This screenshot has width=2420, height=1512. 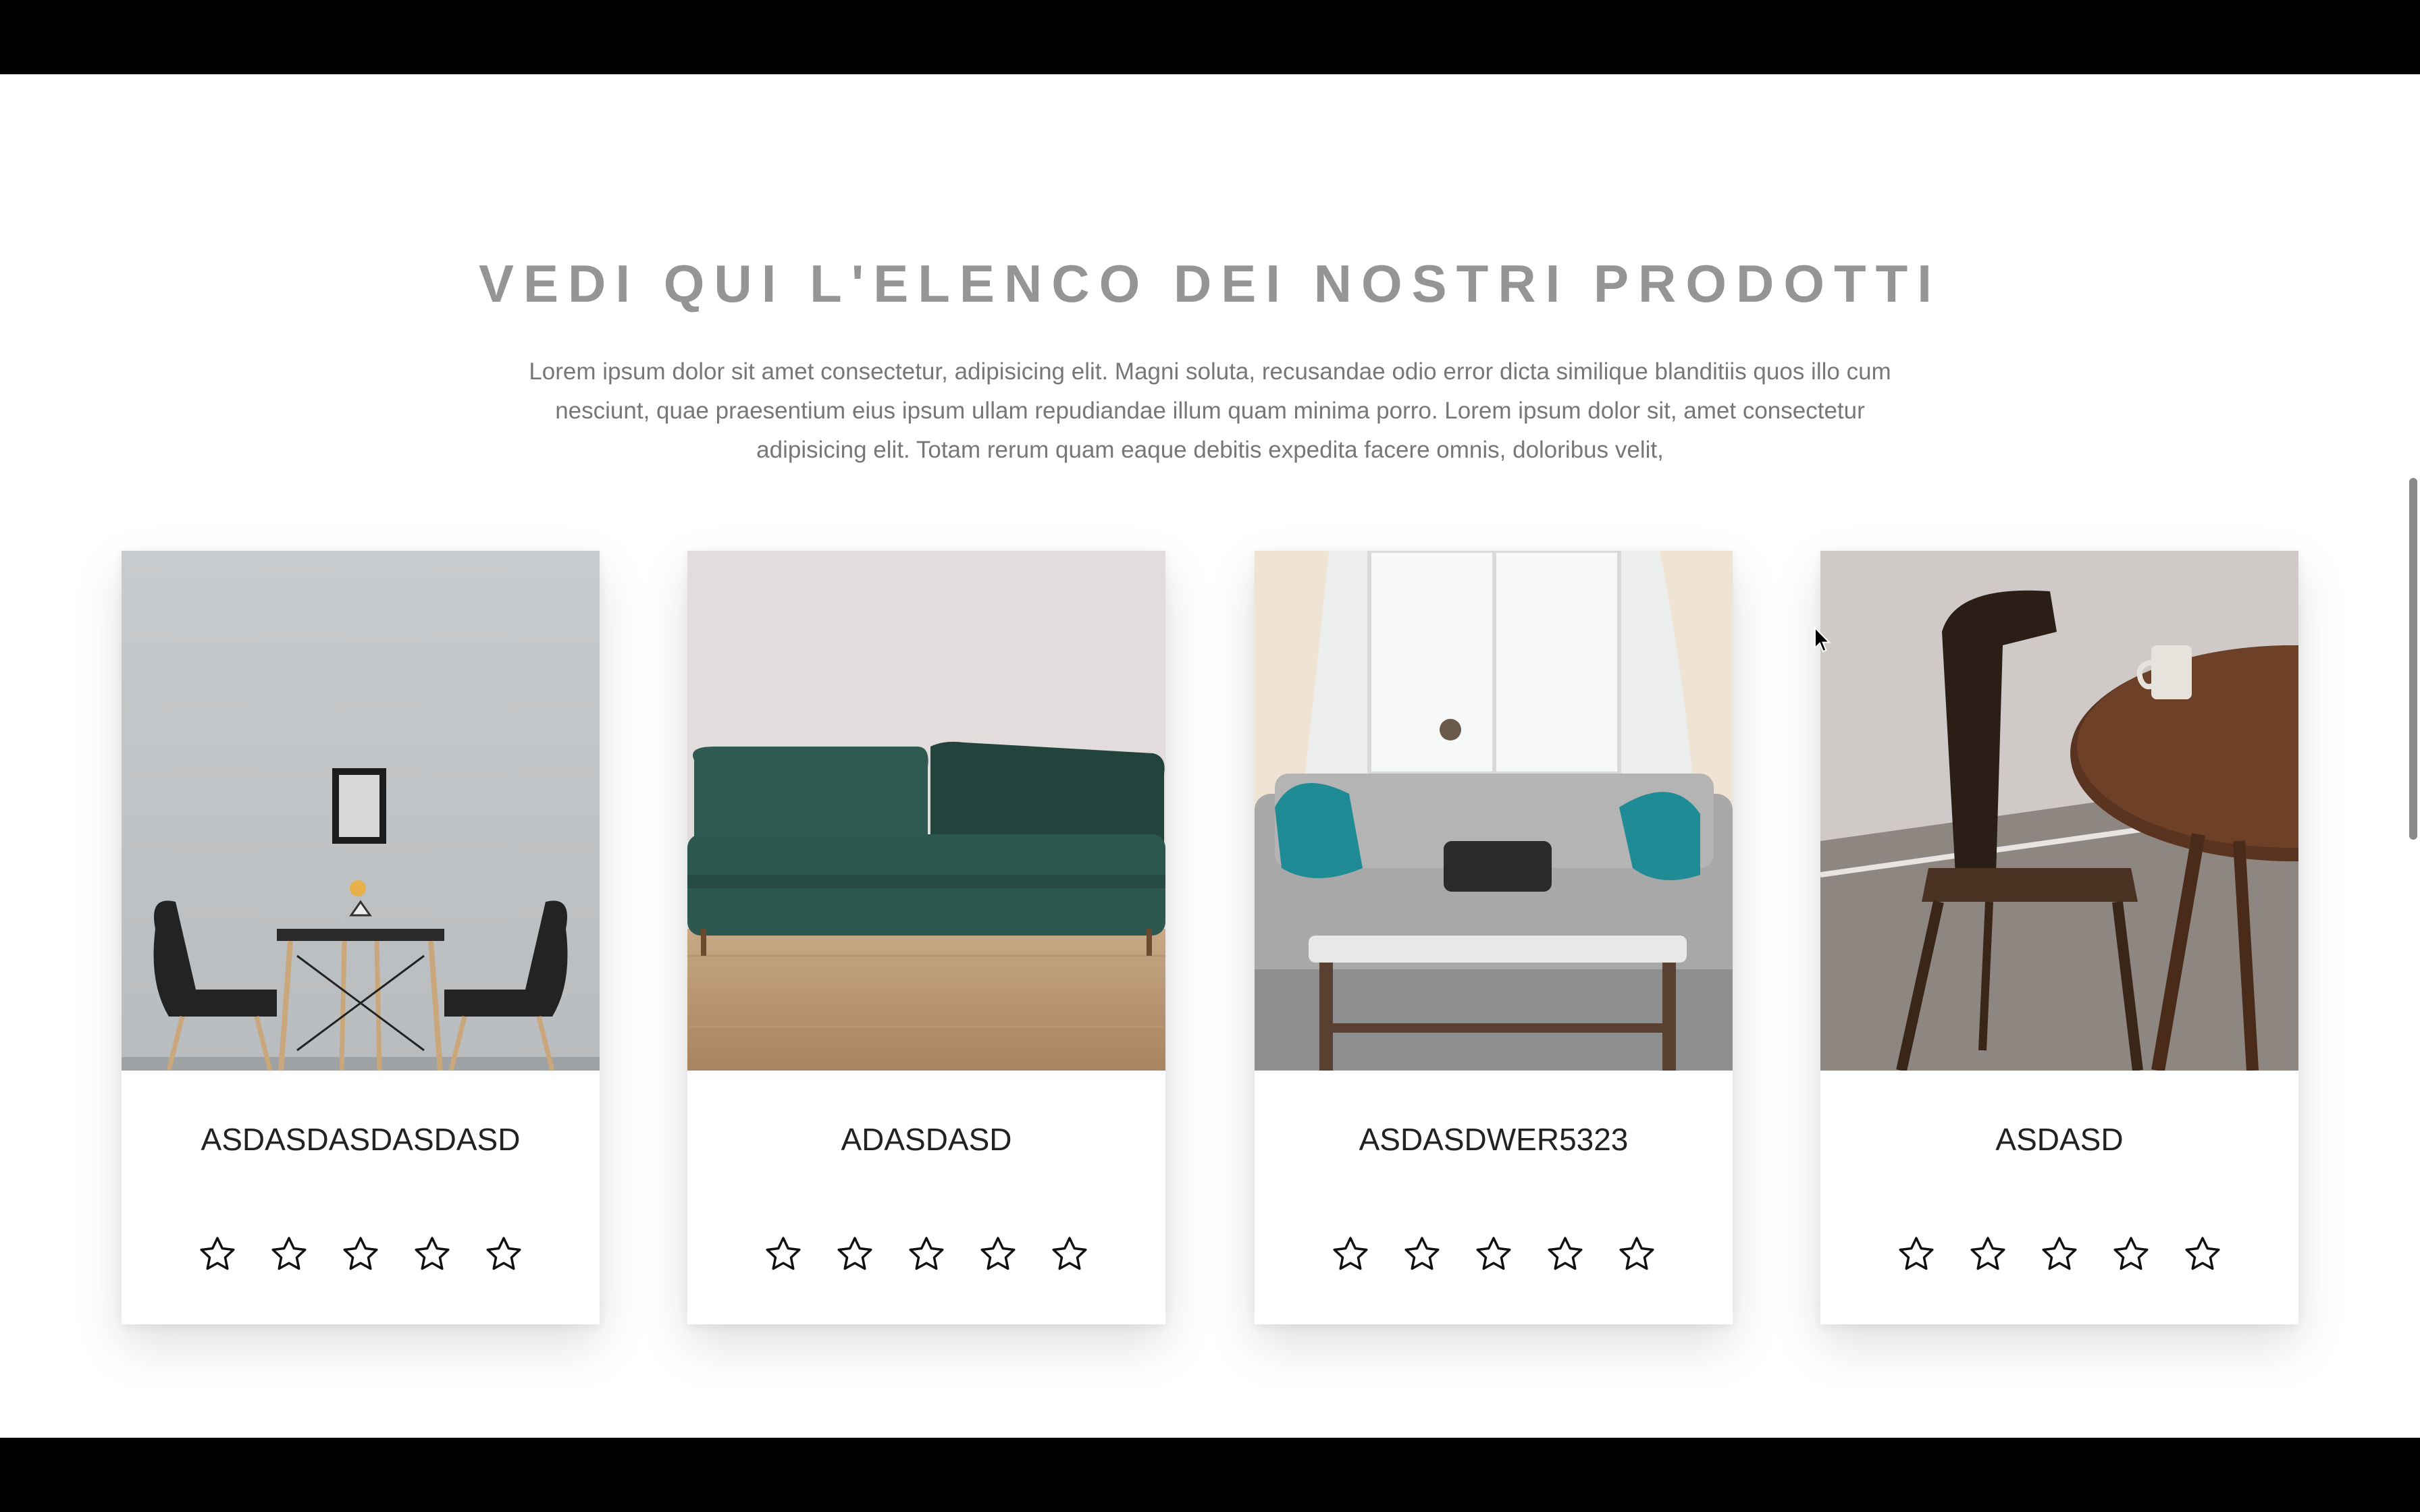 I want to click on mouse-cursor-icon, so click(x=1822, y=639).